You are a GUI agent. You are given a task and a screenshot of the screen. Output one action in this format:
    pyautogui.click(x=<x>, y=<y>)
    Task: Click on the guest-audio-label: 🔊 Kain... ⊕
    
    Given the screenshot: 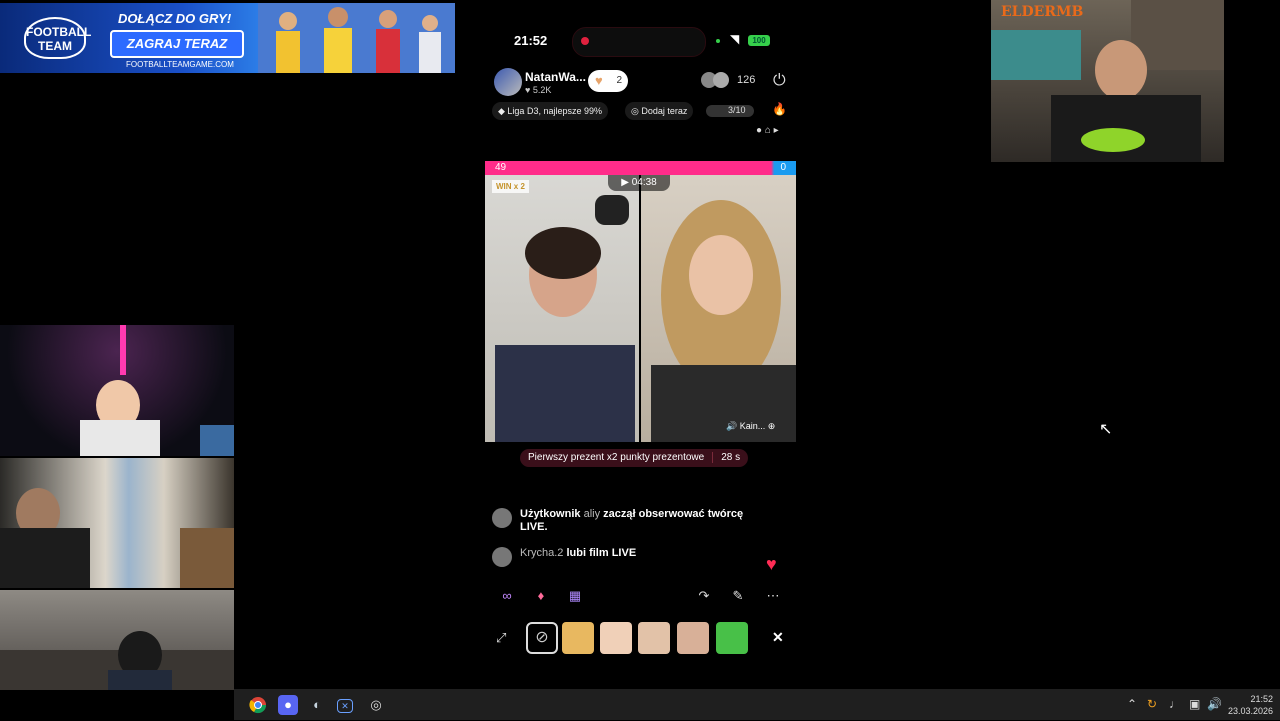 What is the action you would take?
    pyautogui.click(x=750, y=426)
    